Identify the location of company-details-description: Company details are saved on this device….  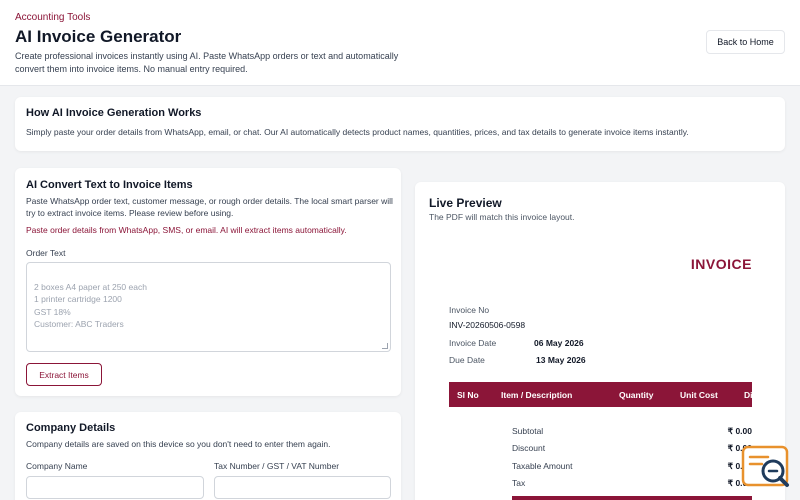
(178, 444).